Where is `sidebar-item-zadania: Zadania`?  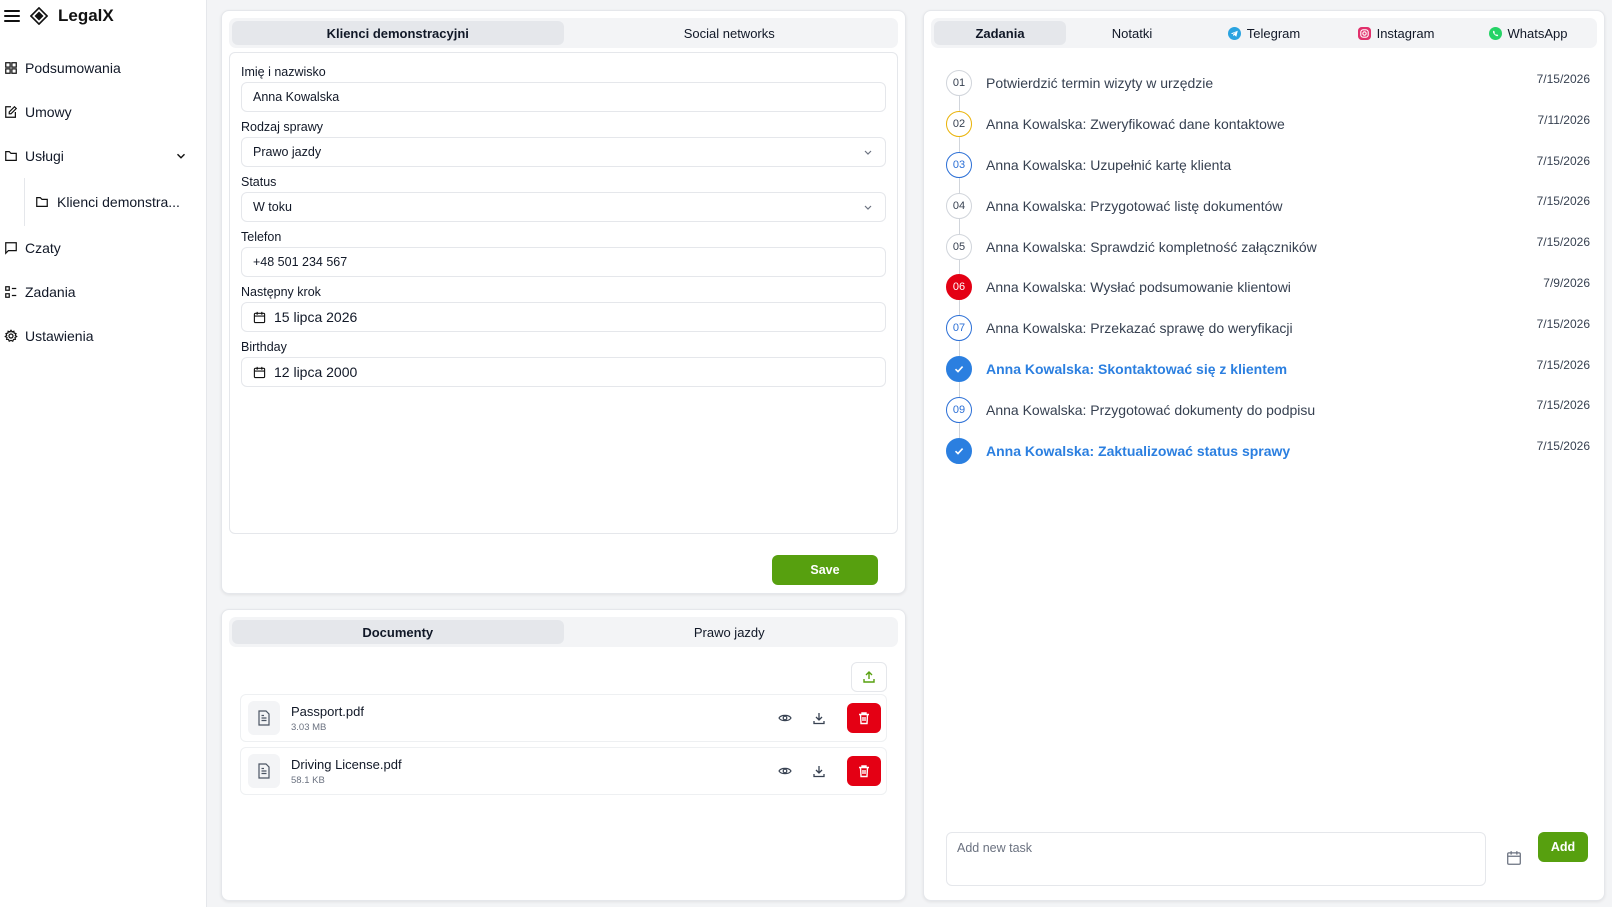
sidebar-item-zadania: Zadania is located at coordinates (103, 292).